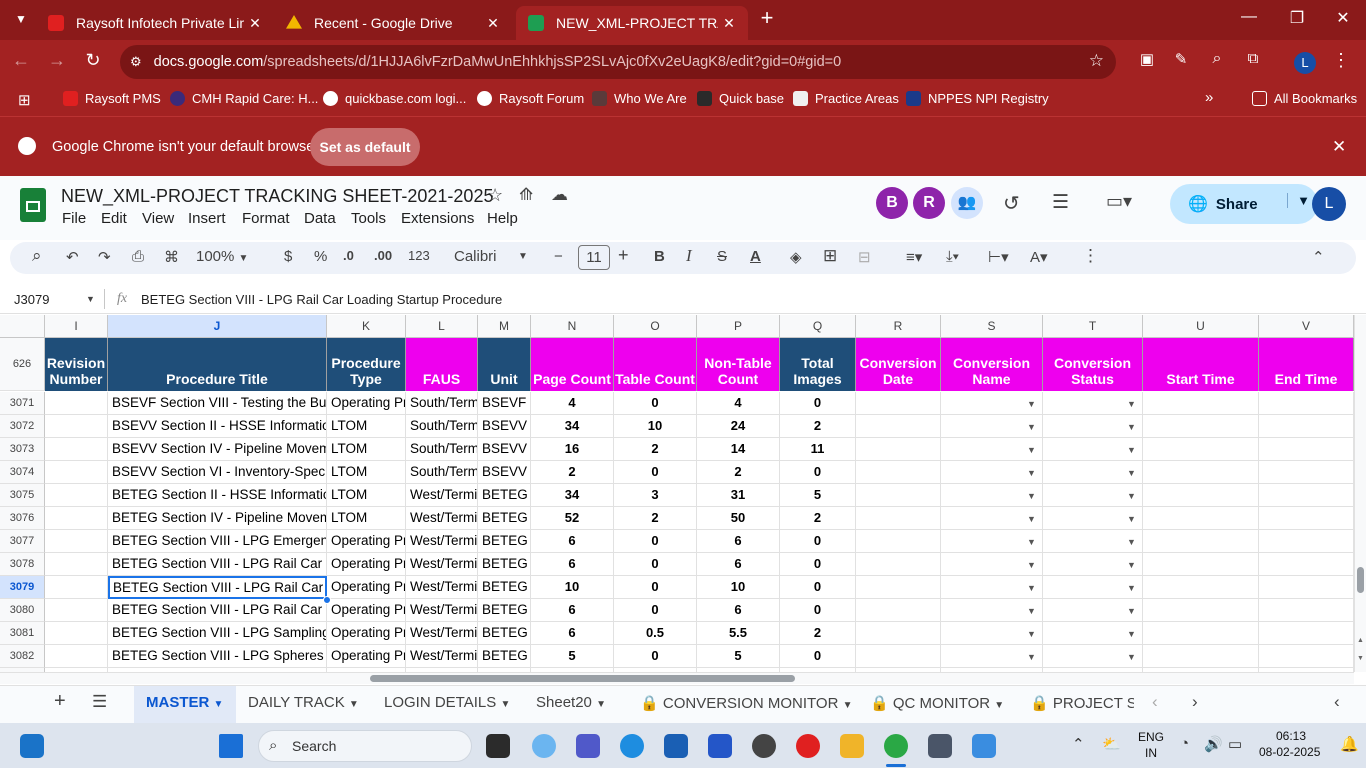  Describe the element at coordinates (1213, 744) in the screenshot. I see `volume-icon: 🔊` at that location.